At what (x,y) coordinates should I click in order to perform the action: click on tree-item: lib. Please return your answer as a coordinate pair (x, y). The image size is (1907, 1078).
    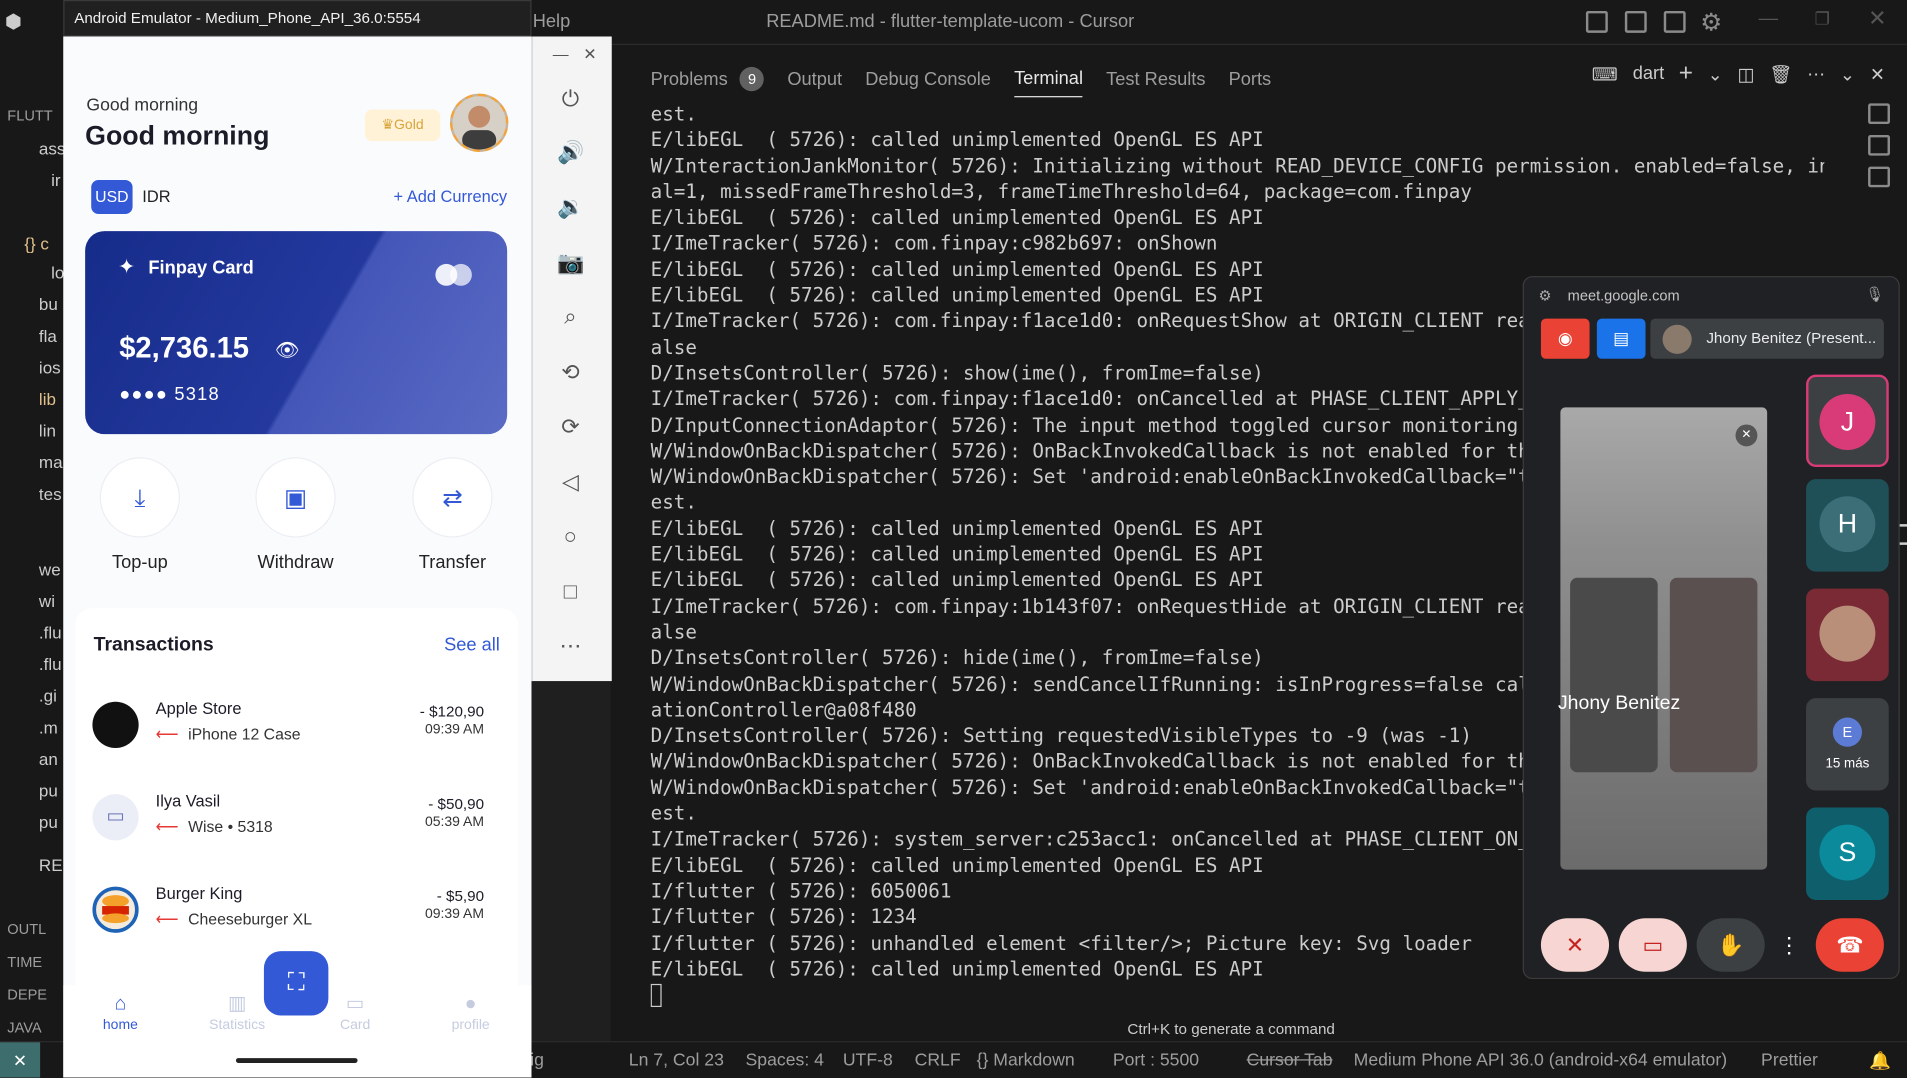
    Looking at the image, I should click on (47, 398).